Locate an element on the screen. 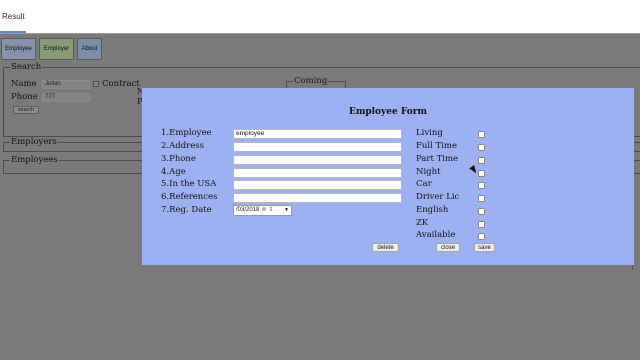  checkbox-car is located at coordinates (481, 185).